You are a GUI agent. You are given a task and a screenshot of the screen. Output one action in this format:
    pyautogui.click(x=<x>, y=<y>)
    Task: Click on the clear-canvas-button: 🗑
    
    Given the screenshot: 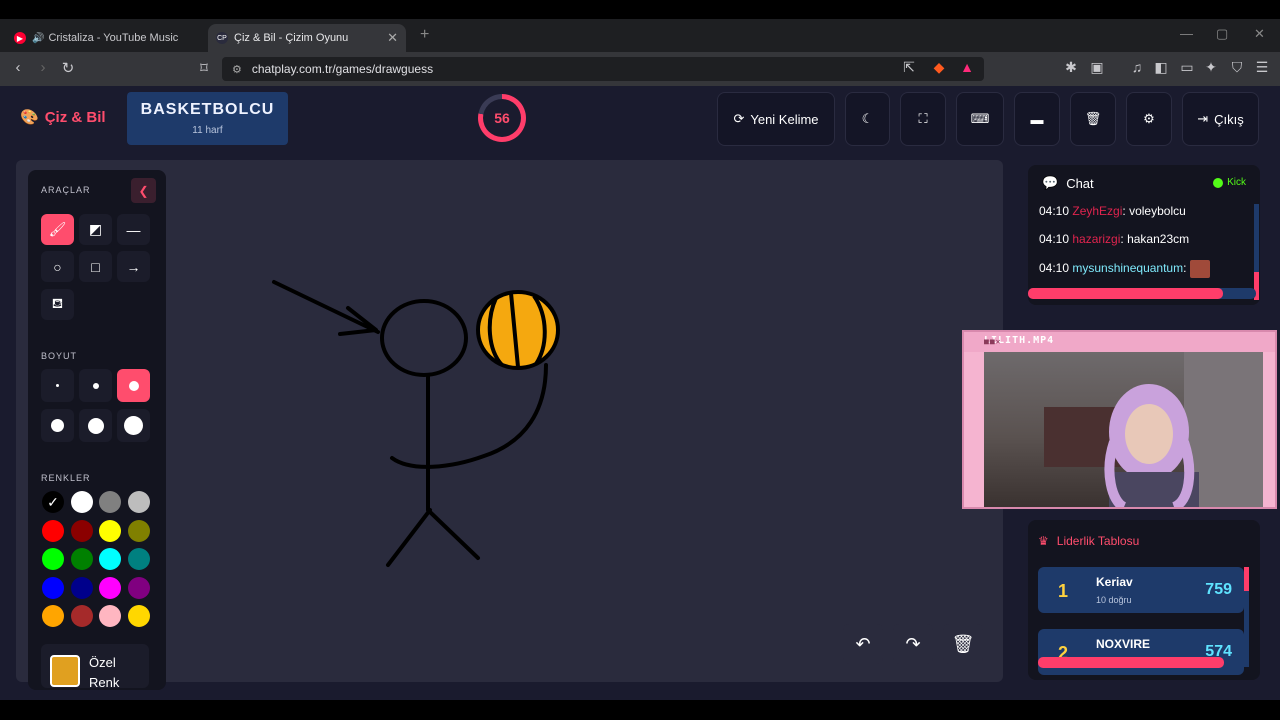 What is the action you would take?
    pyautogui.click(x=963, y=644)
    